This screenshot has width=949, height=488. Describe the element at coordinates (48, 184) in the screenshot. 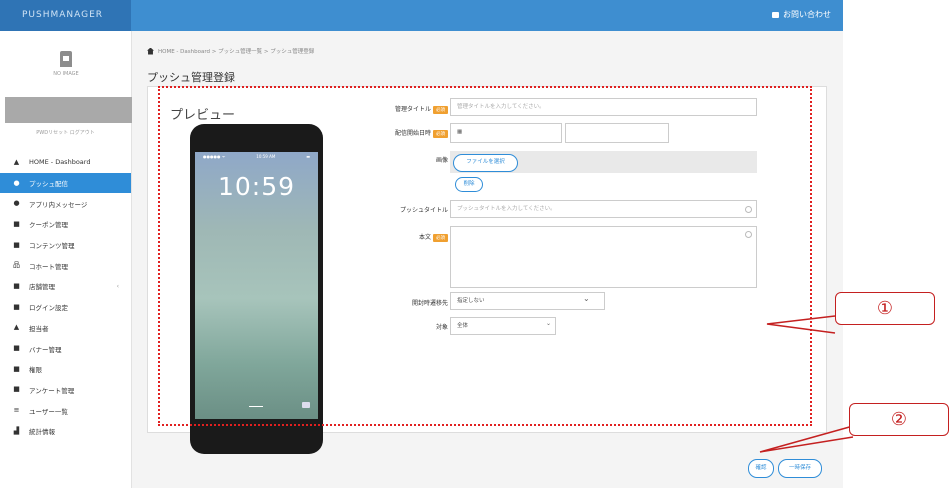

I see `sidebar-item-label: プッシュ配信` at that location.